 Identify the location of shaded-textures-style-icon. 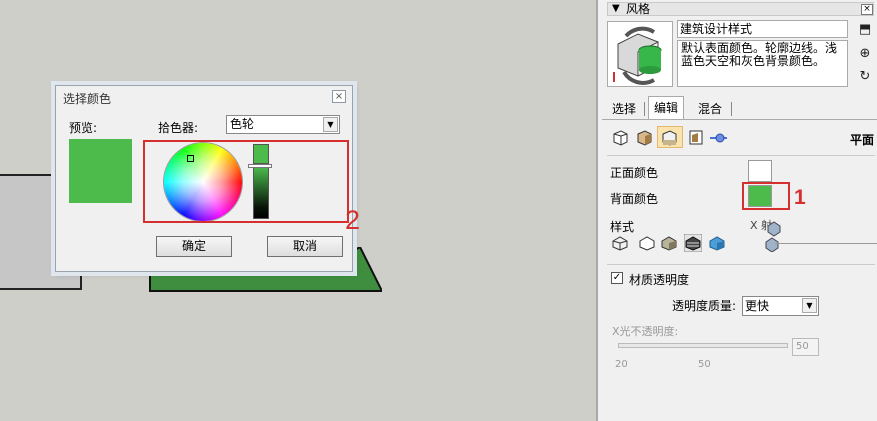
(693, 243).